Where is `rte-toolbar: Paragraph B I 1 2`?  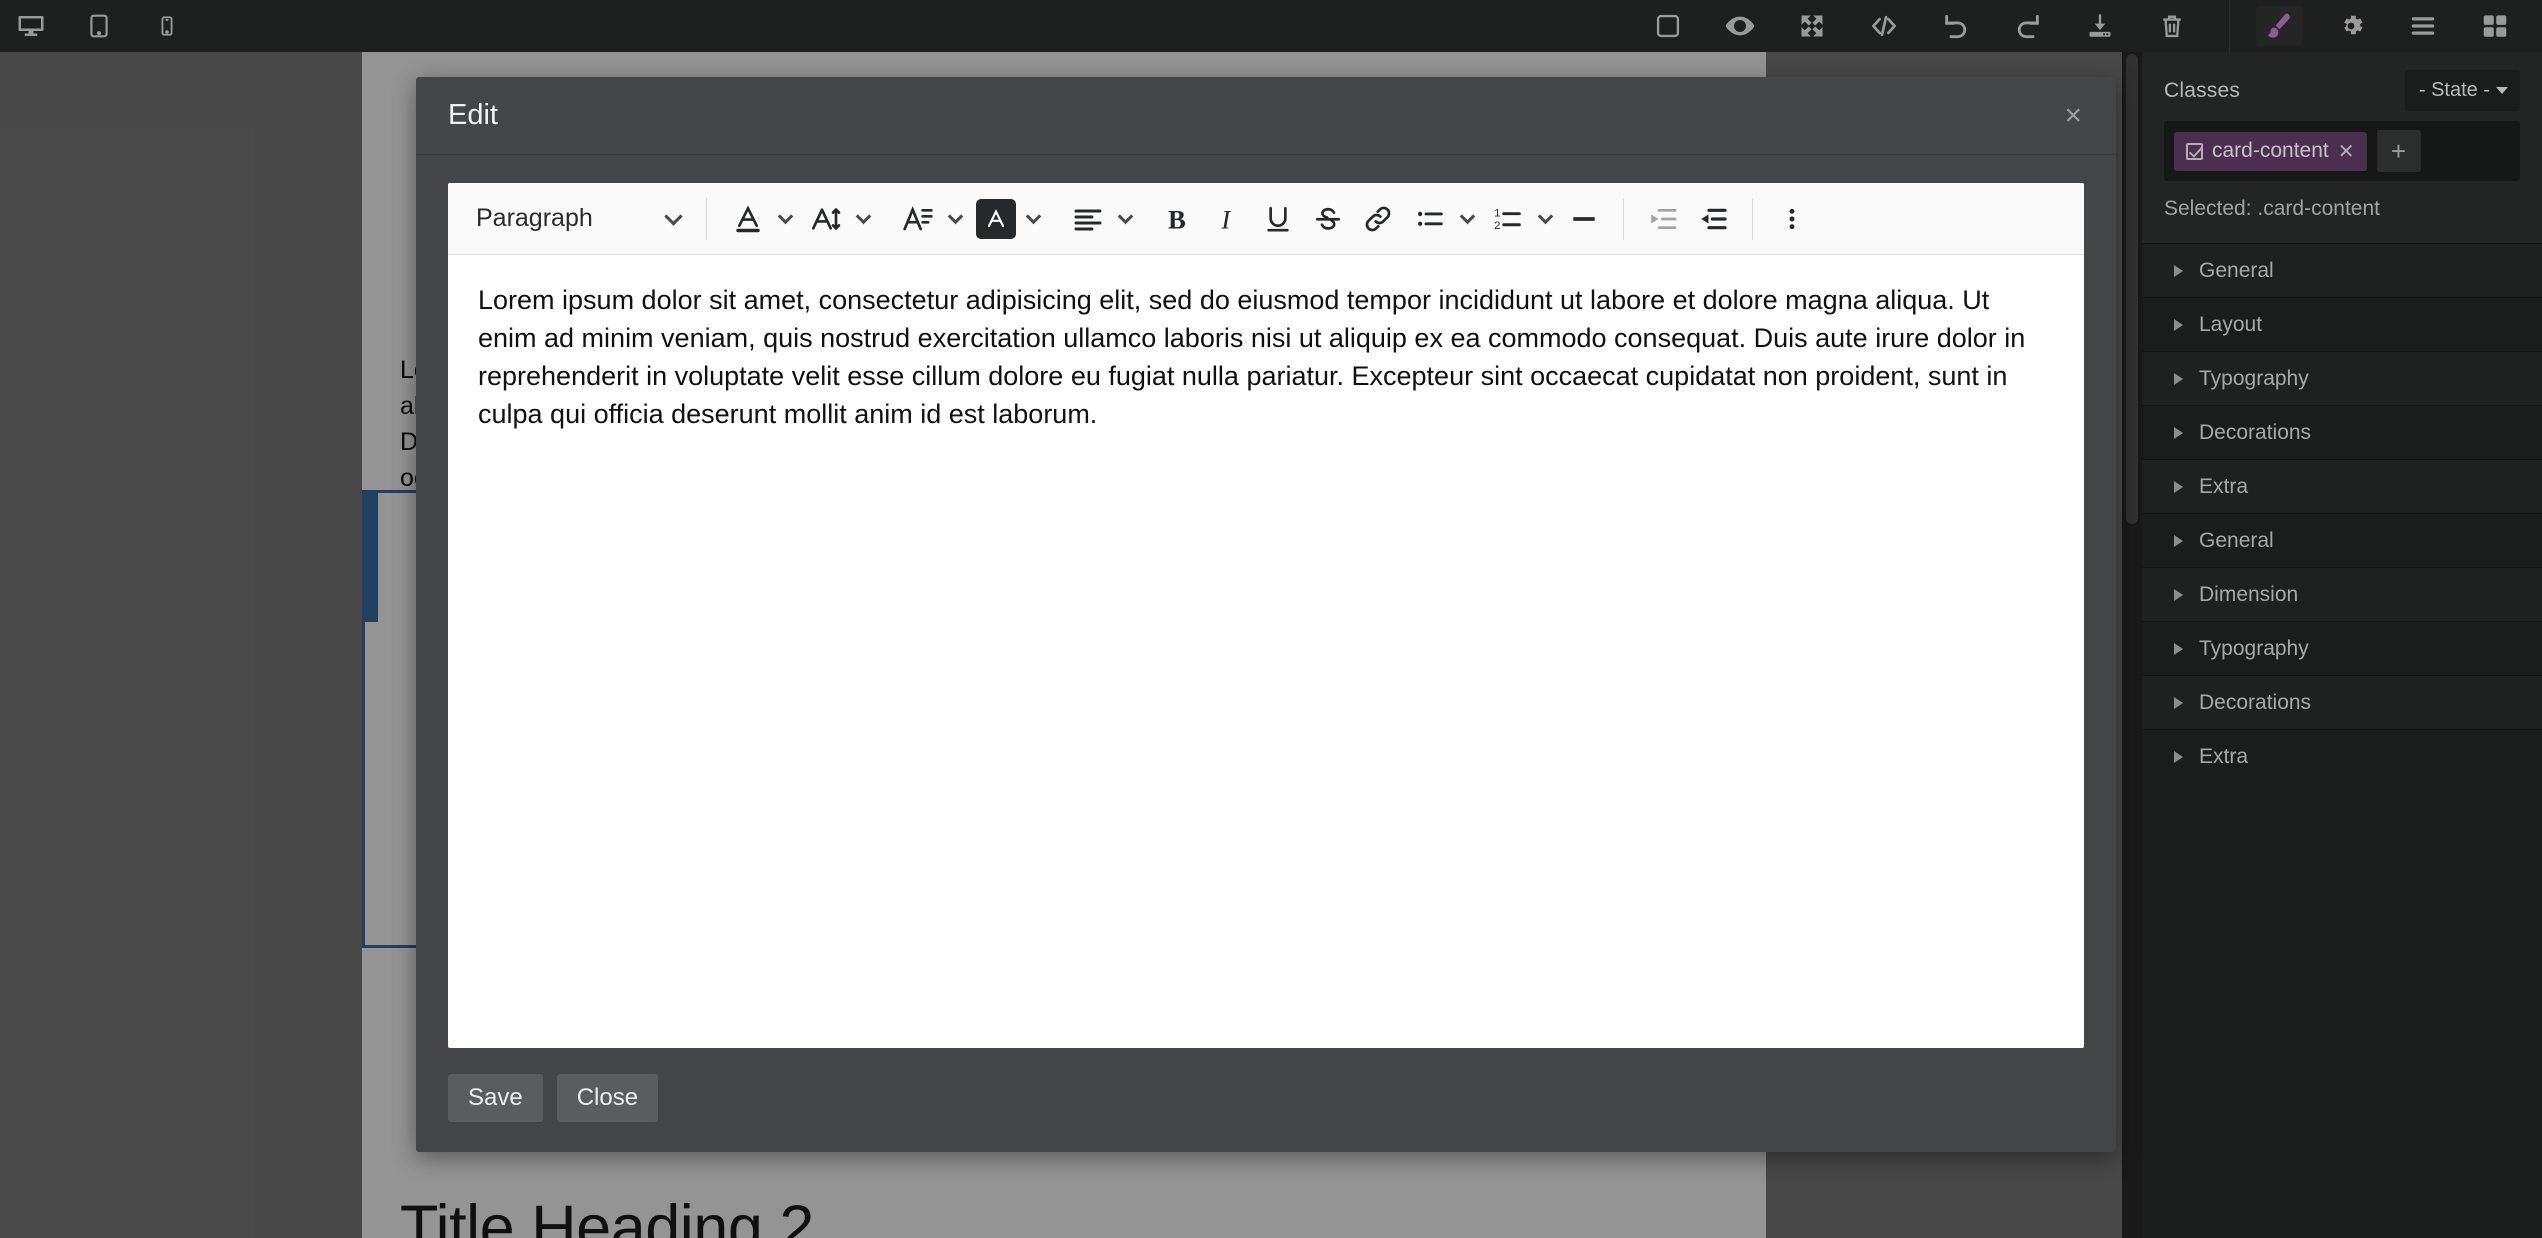 rte-toolbar: Paragraph B I 1 2 is located at coordinates (1266, 219).